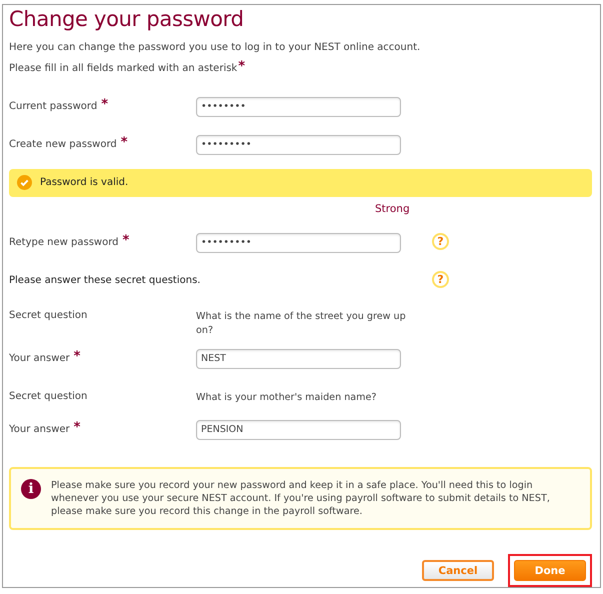 The height and width of the screenshot is (594, 603). What do you see at coordinates (215, 47) in the screenshot?
I see `intro-text: Here you can change the password you use to log in to your NEST online account.` at bounding box center [215, 47].